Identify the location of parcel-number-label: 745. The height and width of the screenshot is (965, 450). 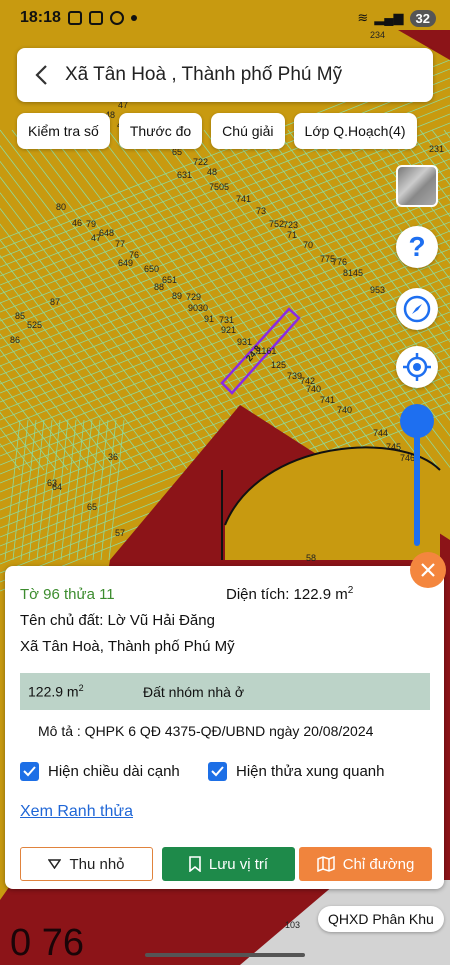
(393, 447).